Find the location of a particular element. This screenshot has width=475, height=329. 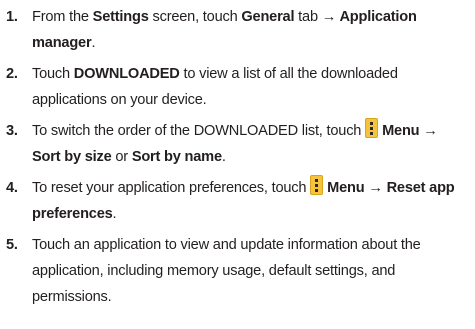

step-number: 5. is located at coordinates (12, 245).